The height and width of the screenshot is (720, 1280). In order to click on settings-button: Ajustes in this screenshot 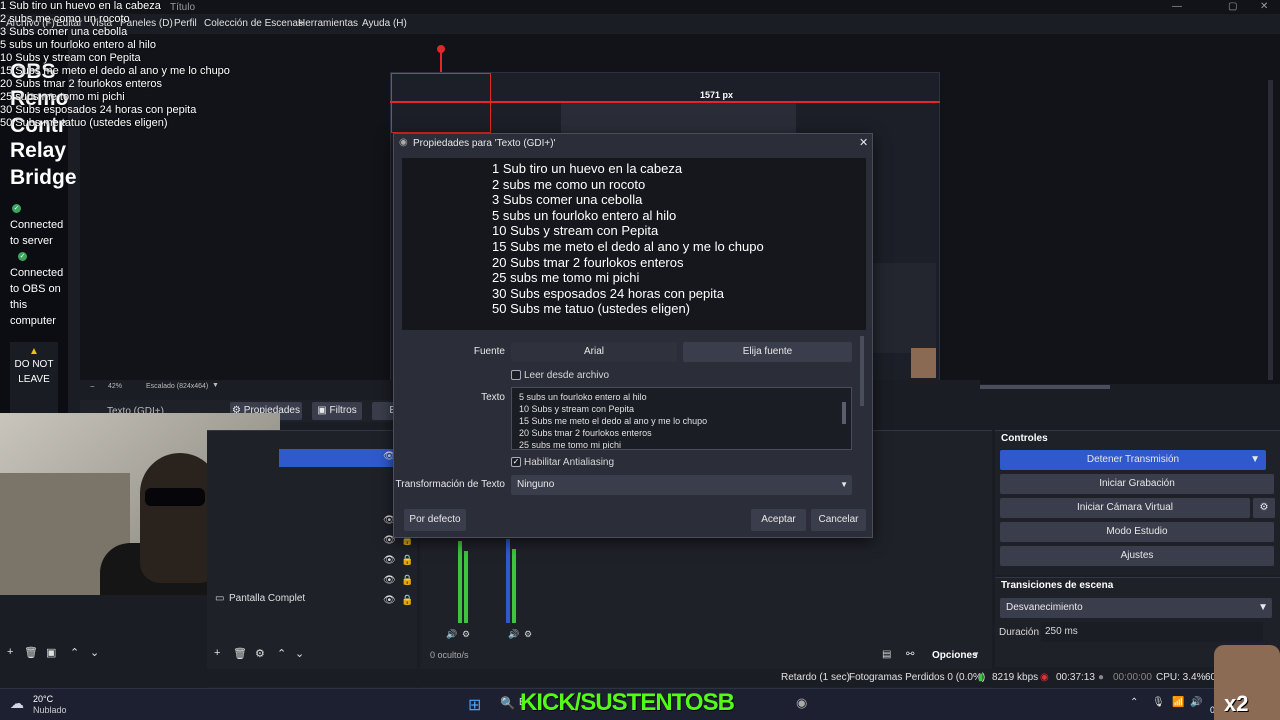, I will do `click(1137, 556)`.